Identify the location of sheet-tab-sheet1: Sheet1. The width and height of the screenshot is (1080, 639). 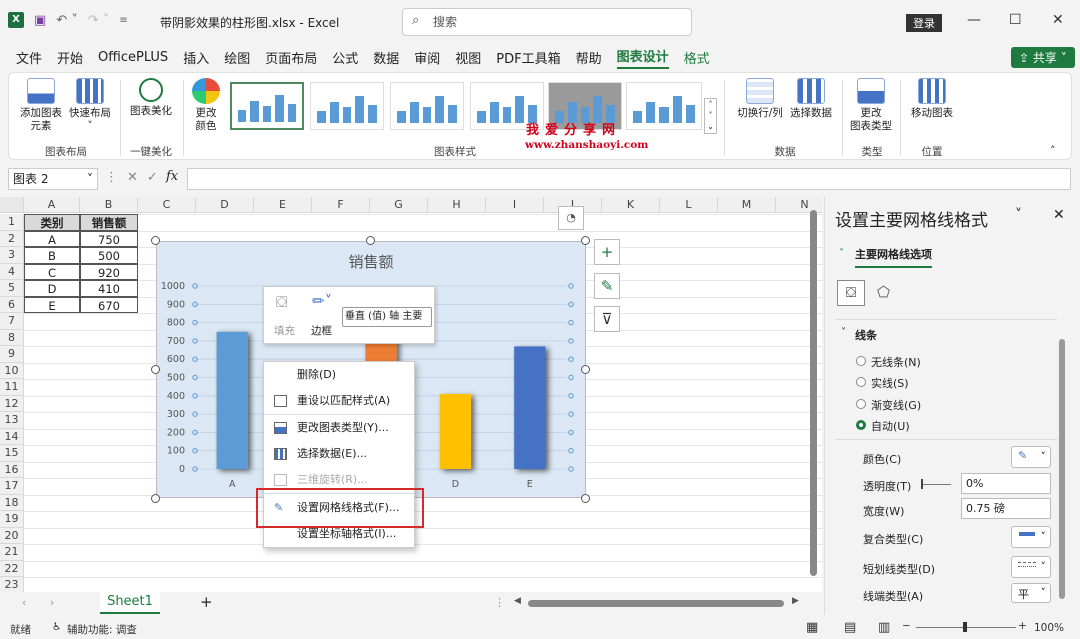
(130, 603).